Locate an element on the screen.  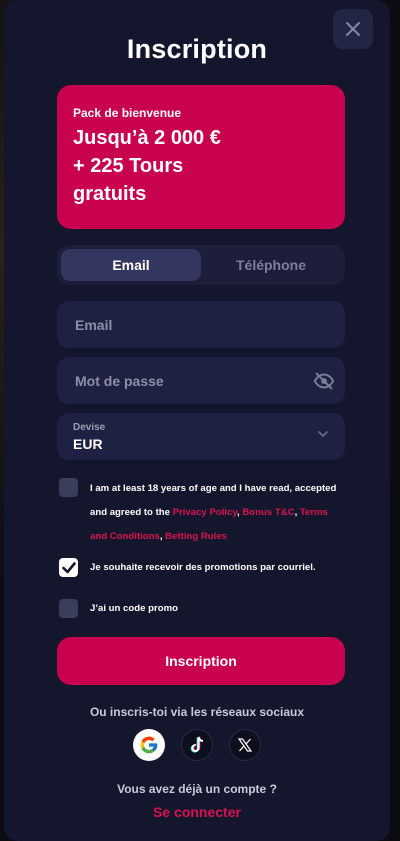
password-input is located at coordinates (201, 380).